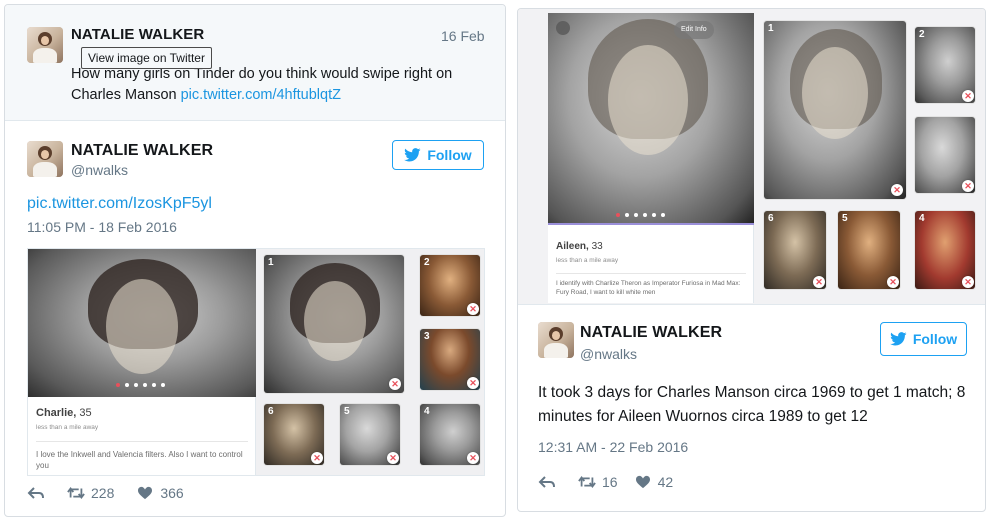 Image resolution: width=992 pixels, height=521 pixels. I want to click on tweet-actions: 228 366, so click(116, 493).